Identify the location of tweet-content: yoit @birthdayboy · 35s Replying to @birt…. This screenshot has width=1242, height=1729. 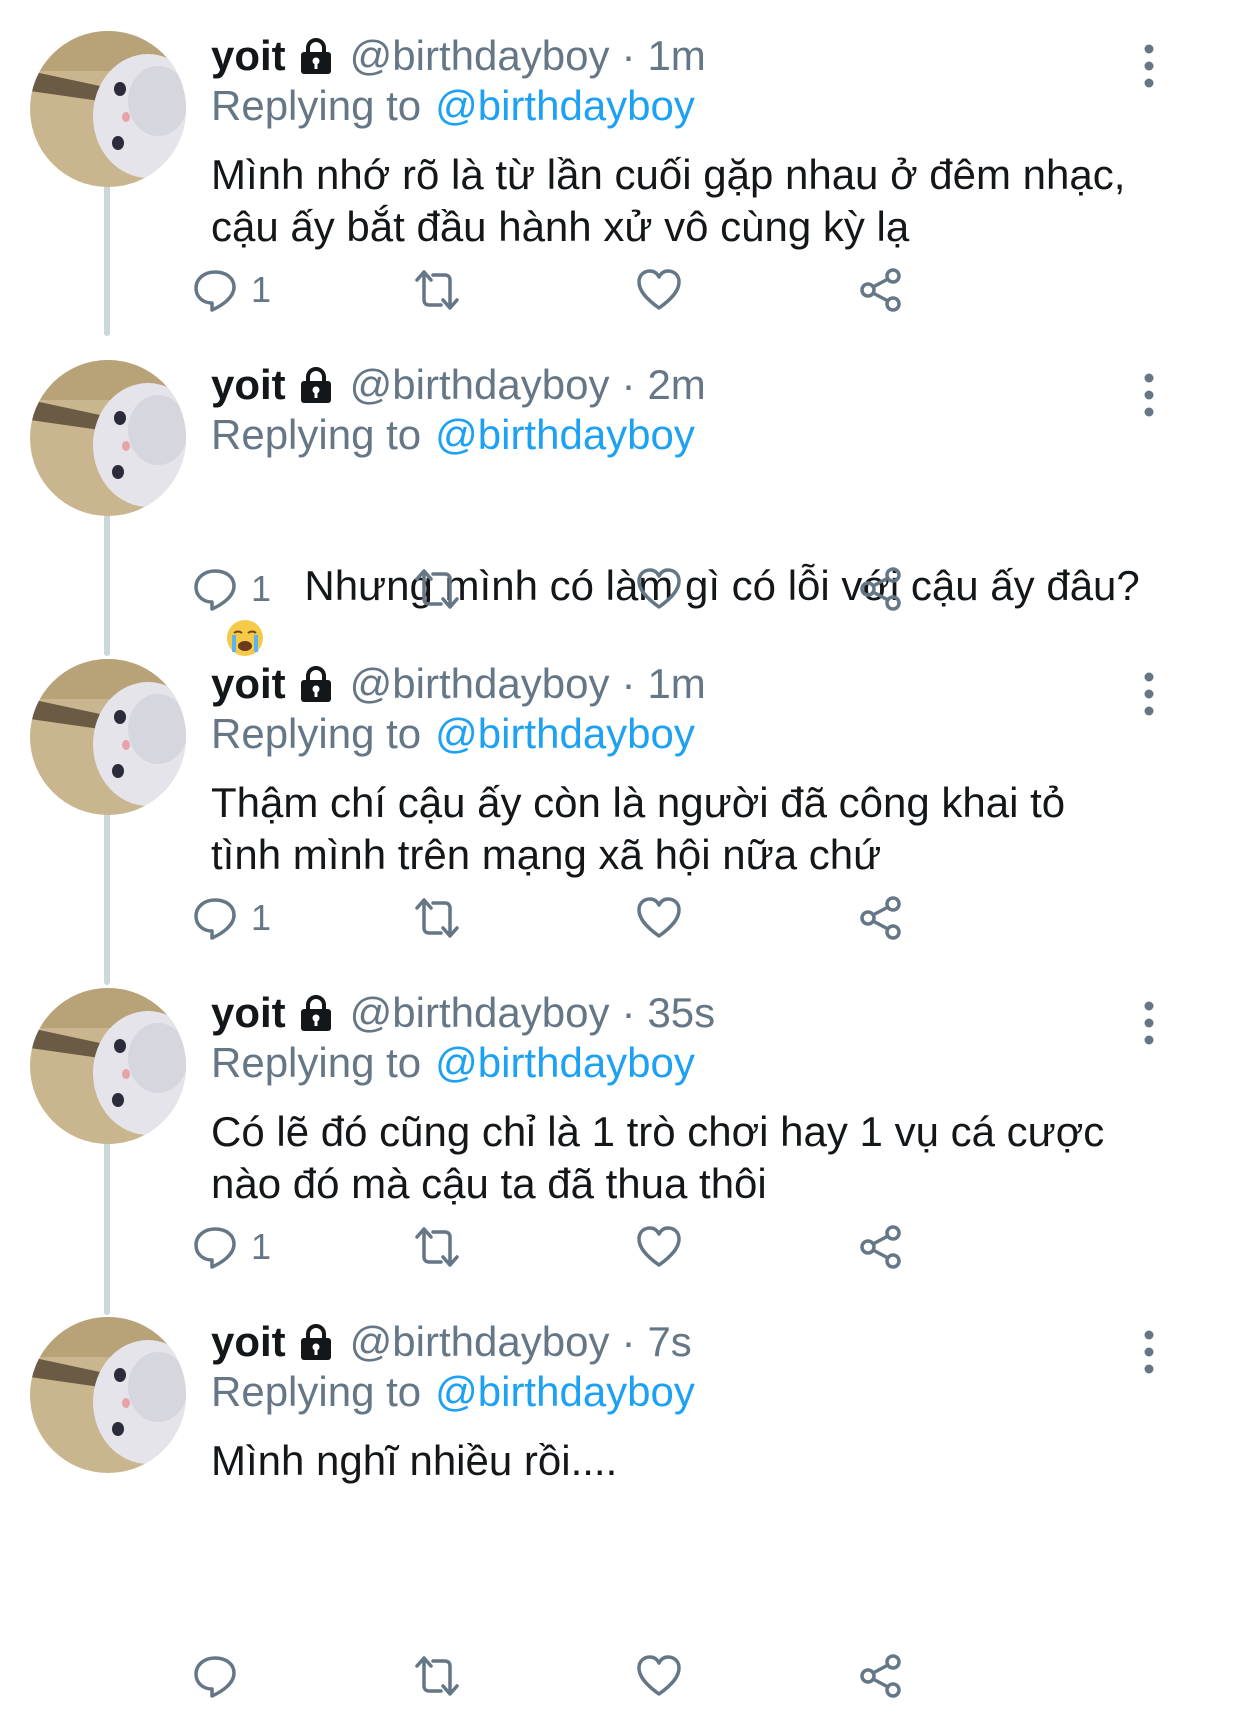
(691, 1099).